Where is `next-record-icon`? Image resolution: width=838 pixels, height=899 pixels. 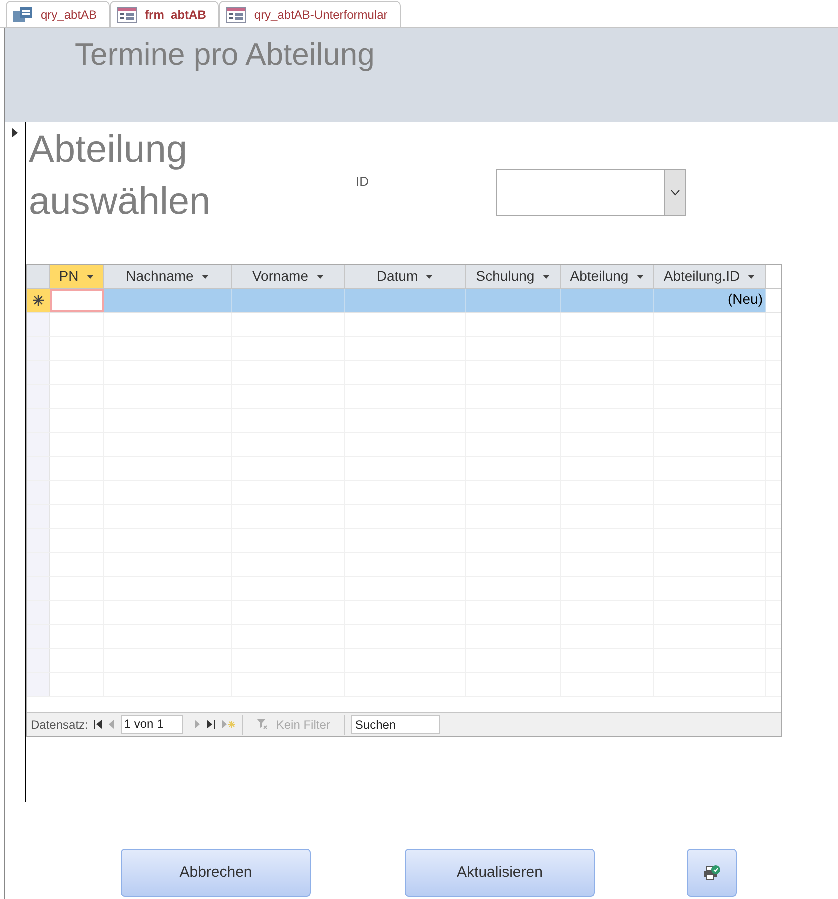
next-record-icon is located at coordinates (198, 724).